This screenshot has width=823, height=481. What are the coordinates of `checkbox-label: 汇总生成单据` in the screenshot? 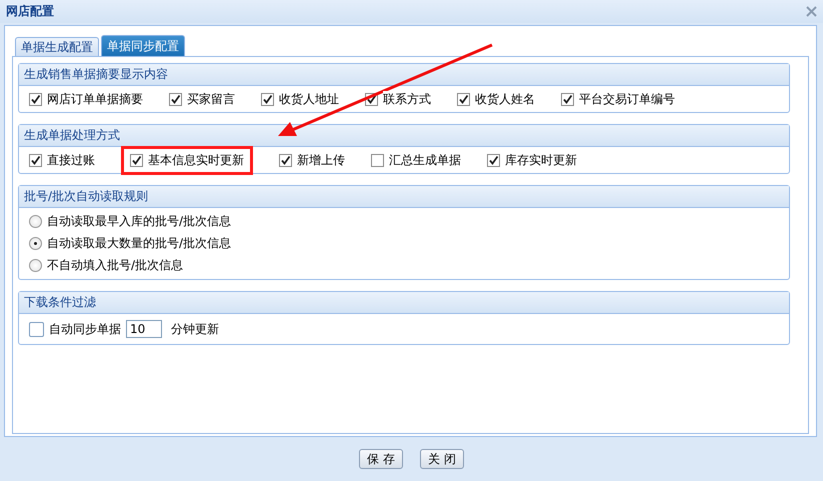 It's located at (425, 160).